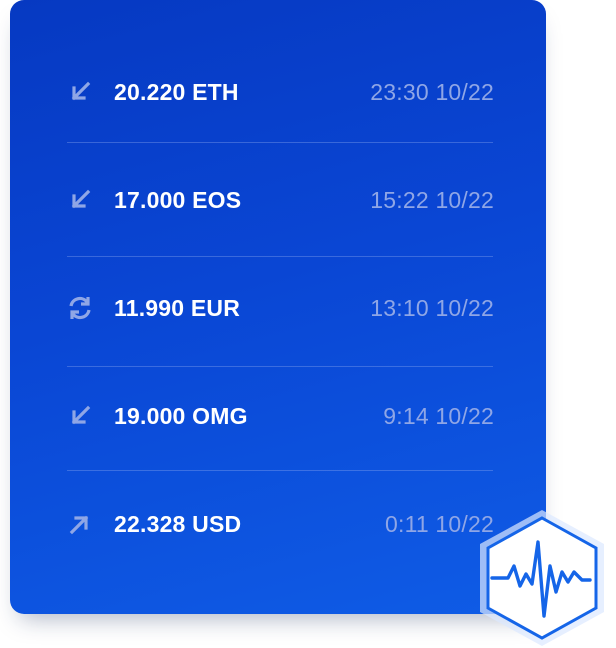 The image size is (616, 648). What do you see at coordinates (80, 524) in the screenshot?
I see `arrow-up-right-icon` at bounding box center [80, 524].